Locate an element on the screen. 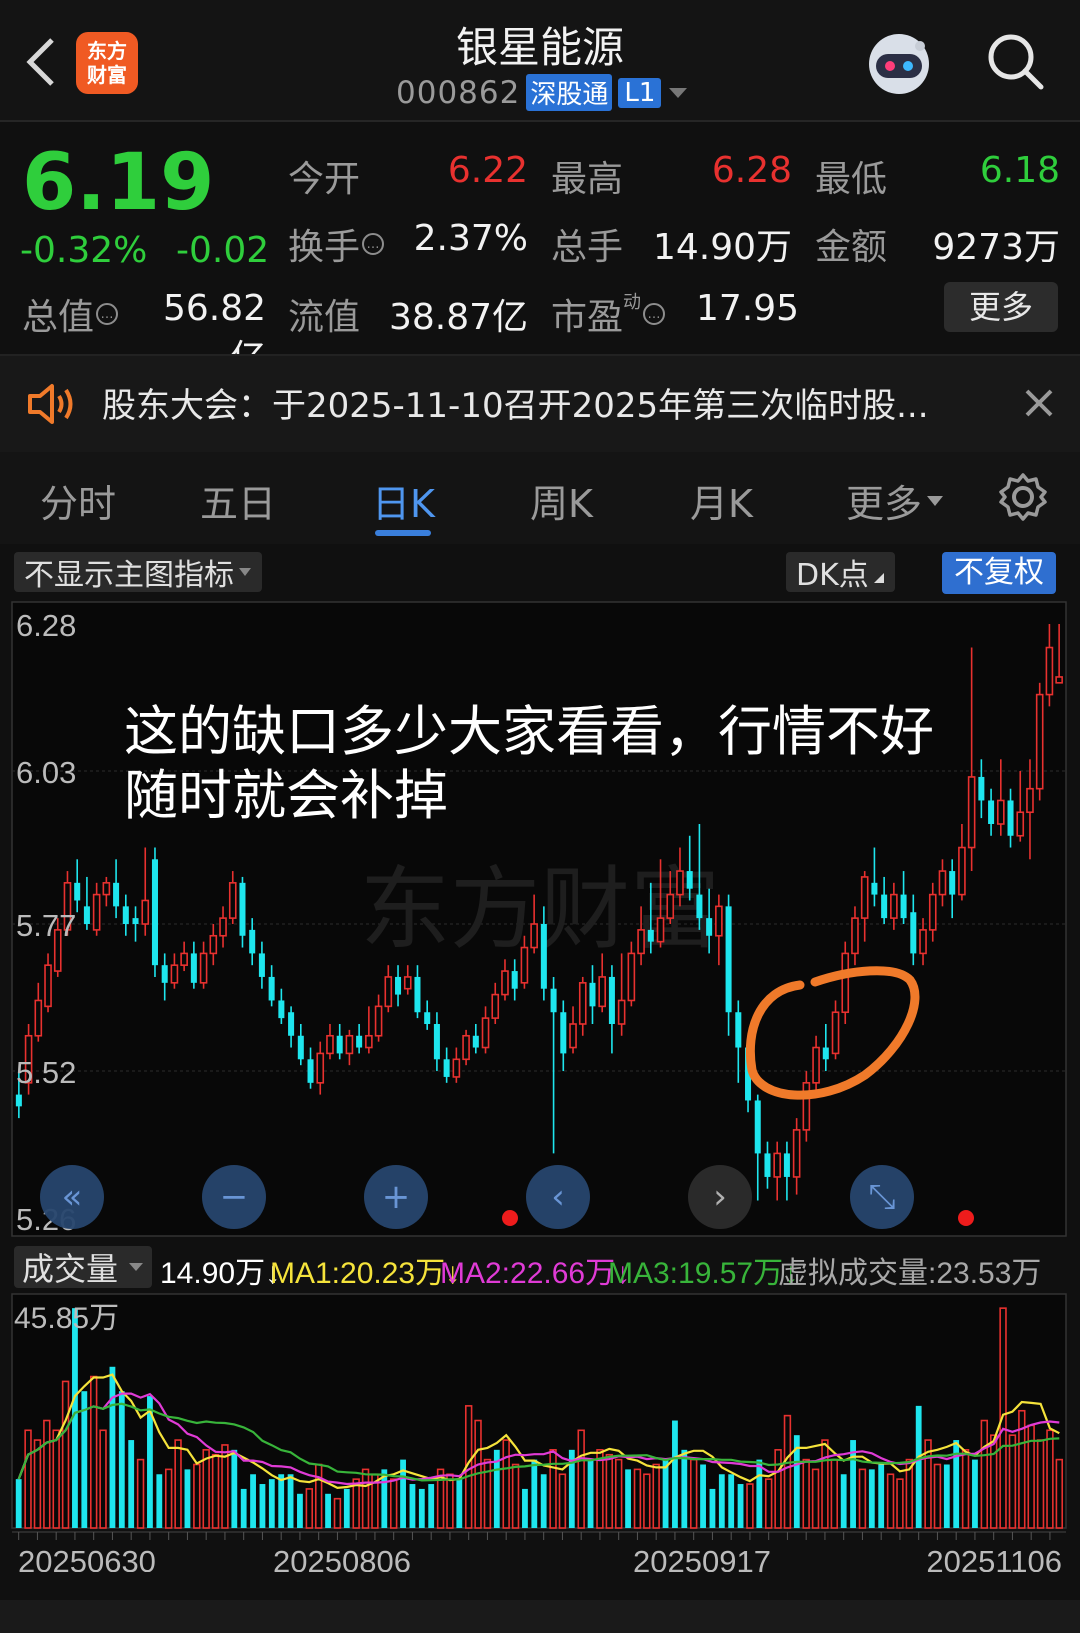  gear-icon is located at coordinates (1023, 497).